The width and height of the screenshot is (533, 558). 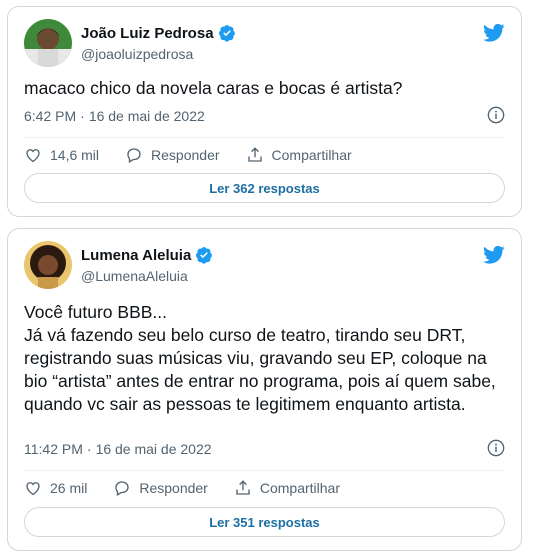 I want to click on like-button: 26 mil, so click(x=55, y=488).